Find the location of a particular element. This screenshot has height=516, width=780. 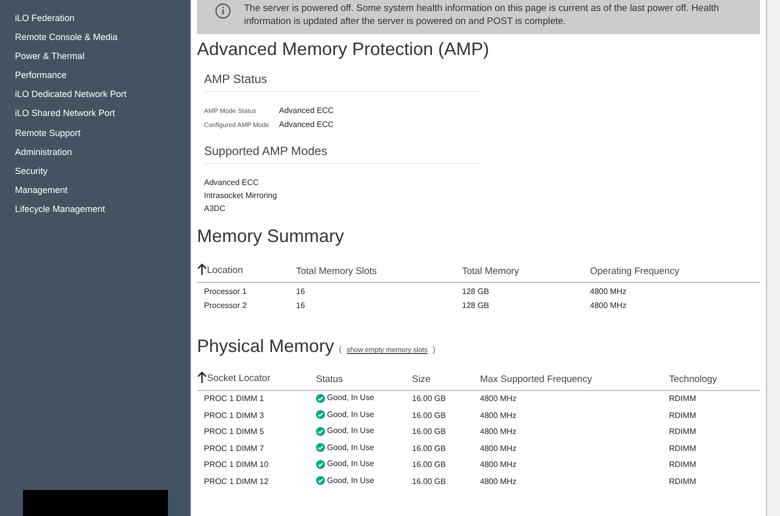

table-cell-text: PROC 1 DIMM 10 is located at coordinates (236, 465).